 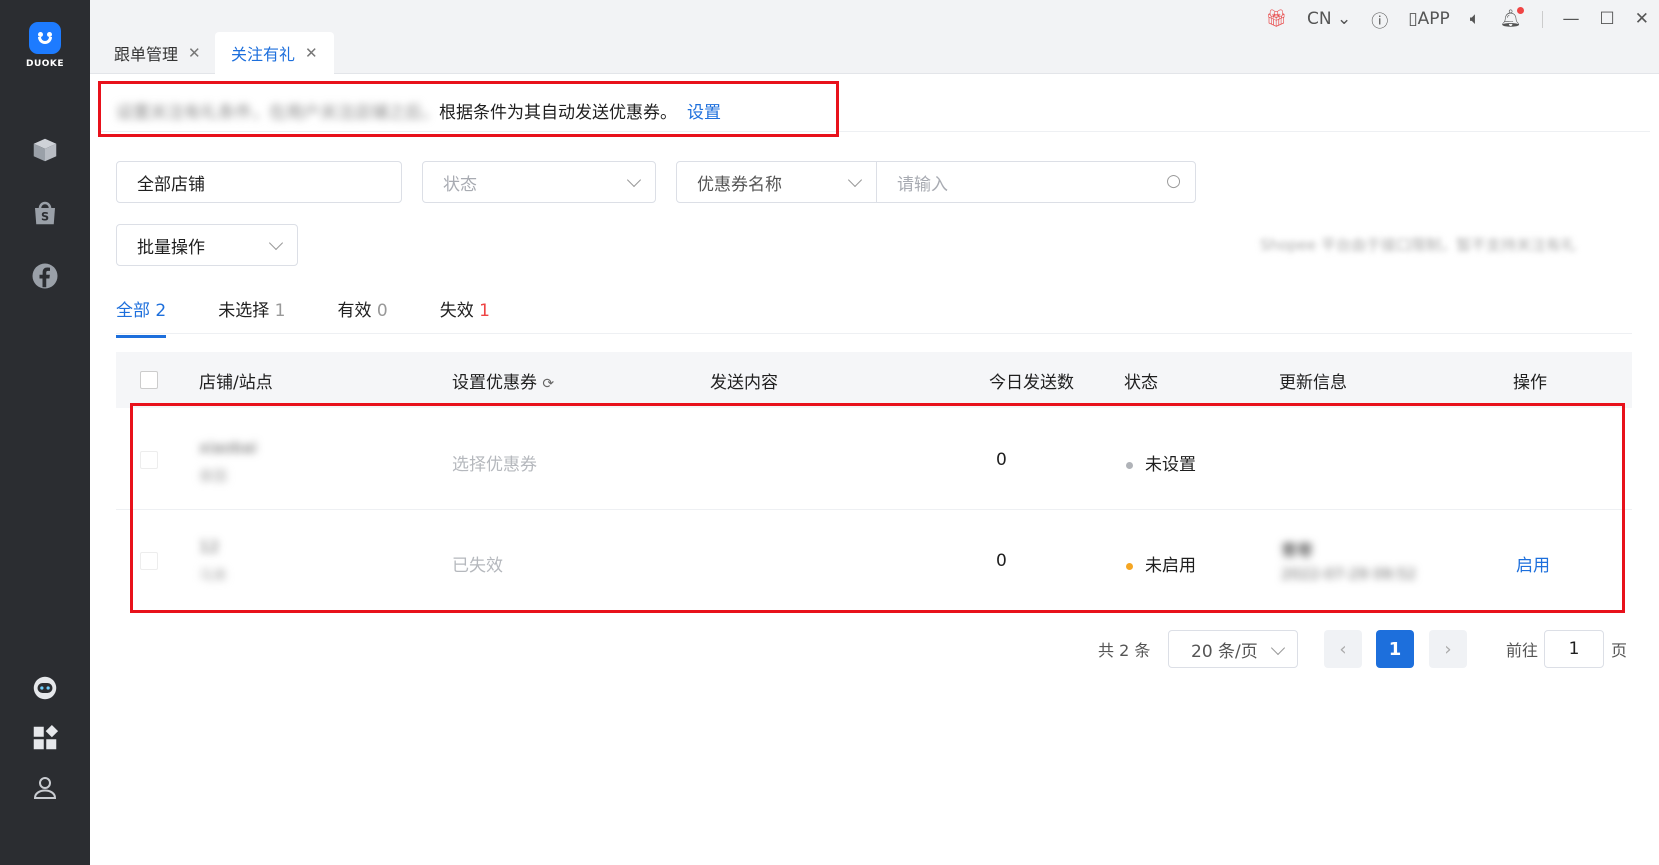 What do you see at coordinates (171, 247) in the screenshot?
I see `batch-label: 批量操作` at bounding box center [171, 247].